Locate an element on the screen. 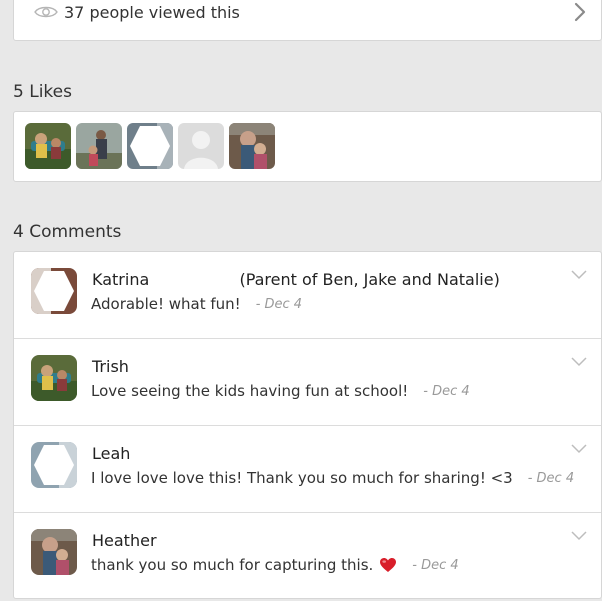 Image resolution: width=602 pixels, height=601 pixels. default-user-avatar is located at coordinates (201, 146).